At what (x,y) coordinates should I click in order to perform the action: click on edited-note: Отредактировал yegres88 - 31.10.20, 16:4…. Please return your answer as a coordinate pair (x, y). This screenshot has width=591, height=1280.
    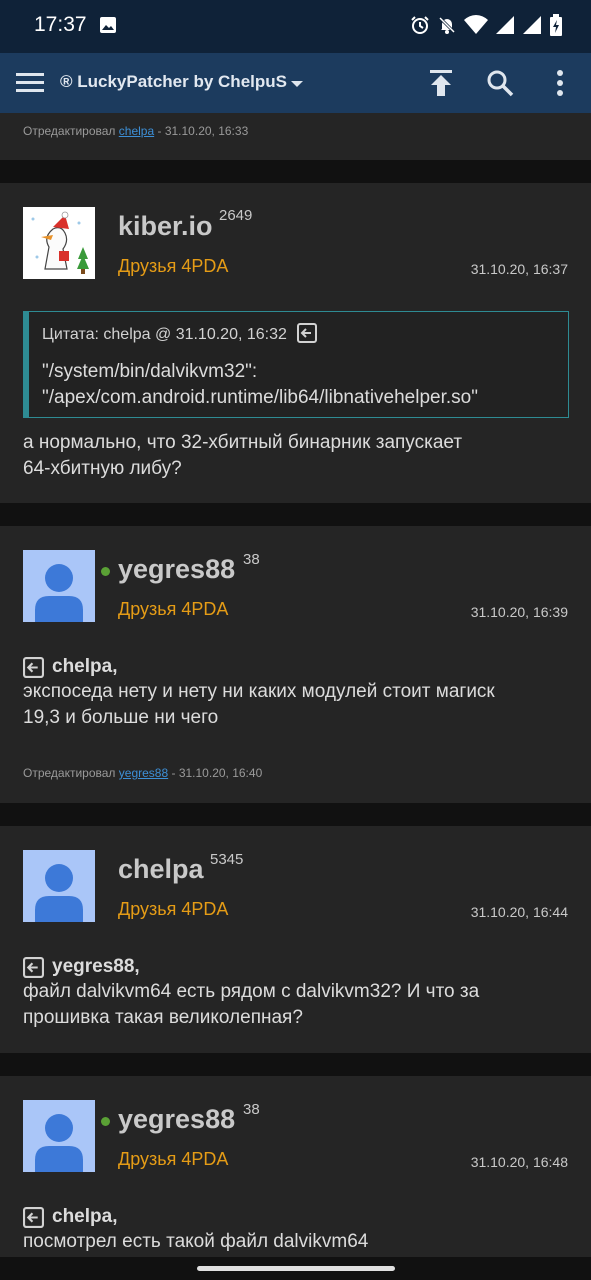
    Looking at the image, I should click on (143, 773).